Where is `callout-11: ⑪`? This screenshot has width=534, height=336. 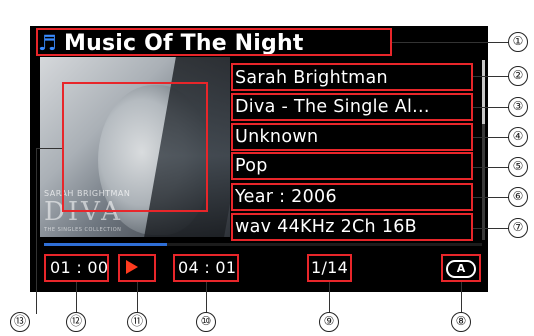
callout-11: ⑪ is located at coordinates (137, 322).